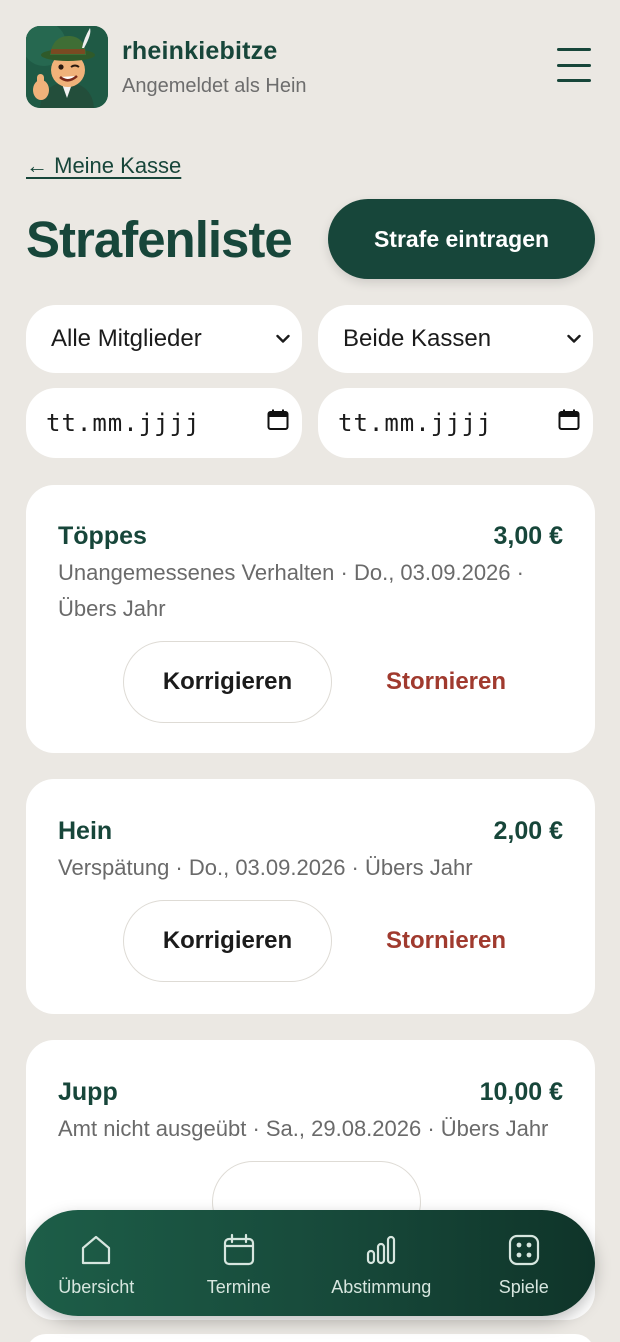 This screenshot has width=620, height=1342. I want to click on kasse-filter-value: Beide Kassen, so click(417, 338).